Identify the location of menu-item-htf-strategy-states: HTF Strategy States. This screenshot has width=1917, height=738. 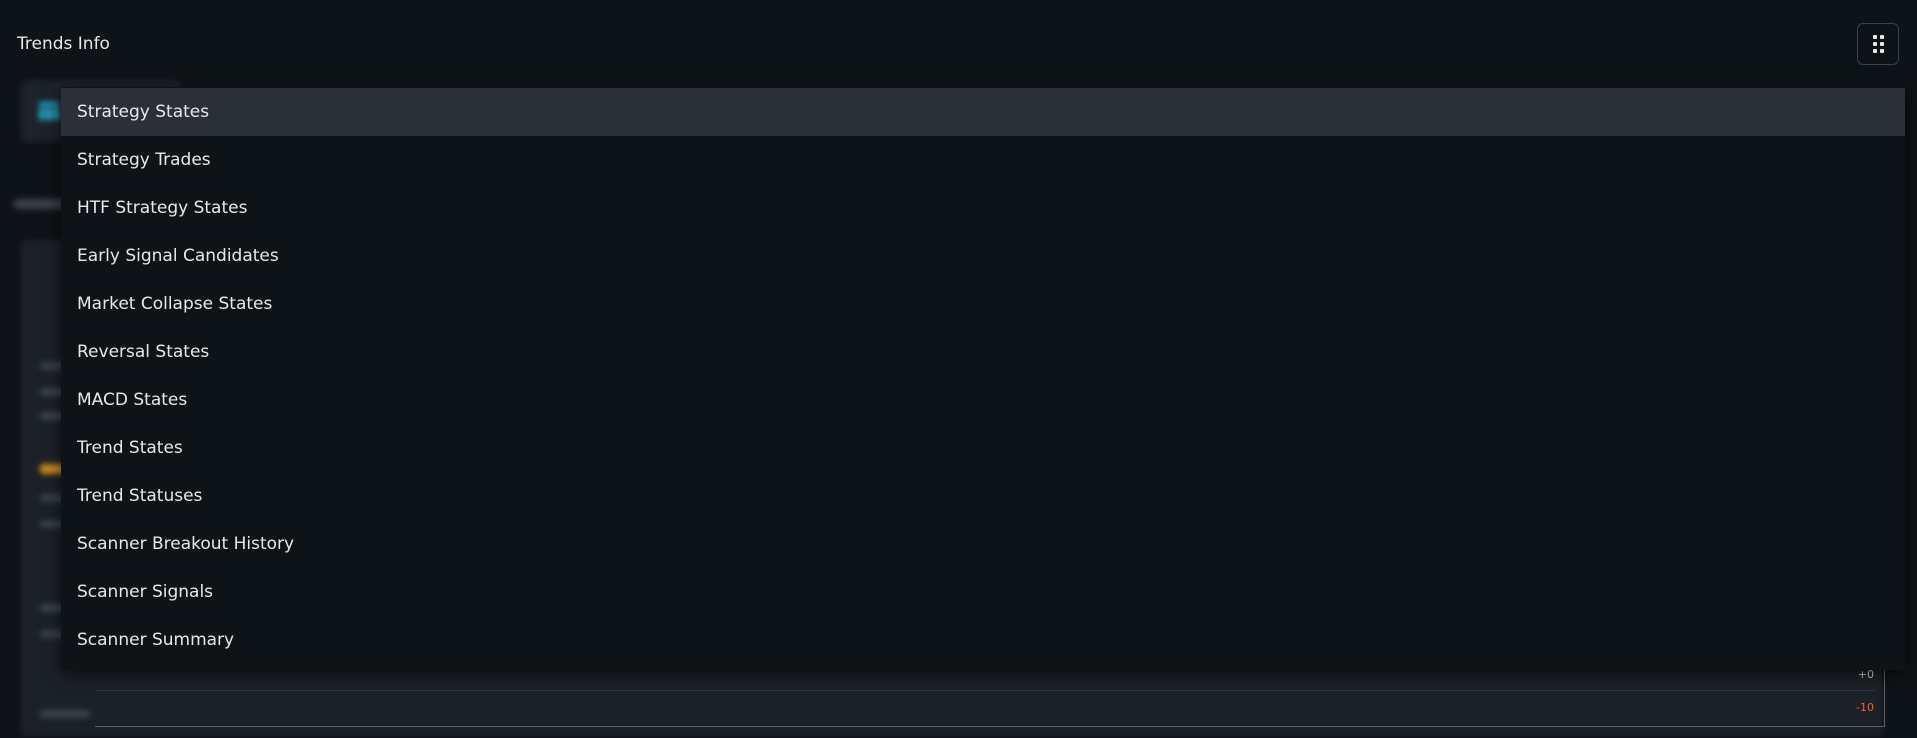
(983, 208).